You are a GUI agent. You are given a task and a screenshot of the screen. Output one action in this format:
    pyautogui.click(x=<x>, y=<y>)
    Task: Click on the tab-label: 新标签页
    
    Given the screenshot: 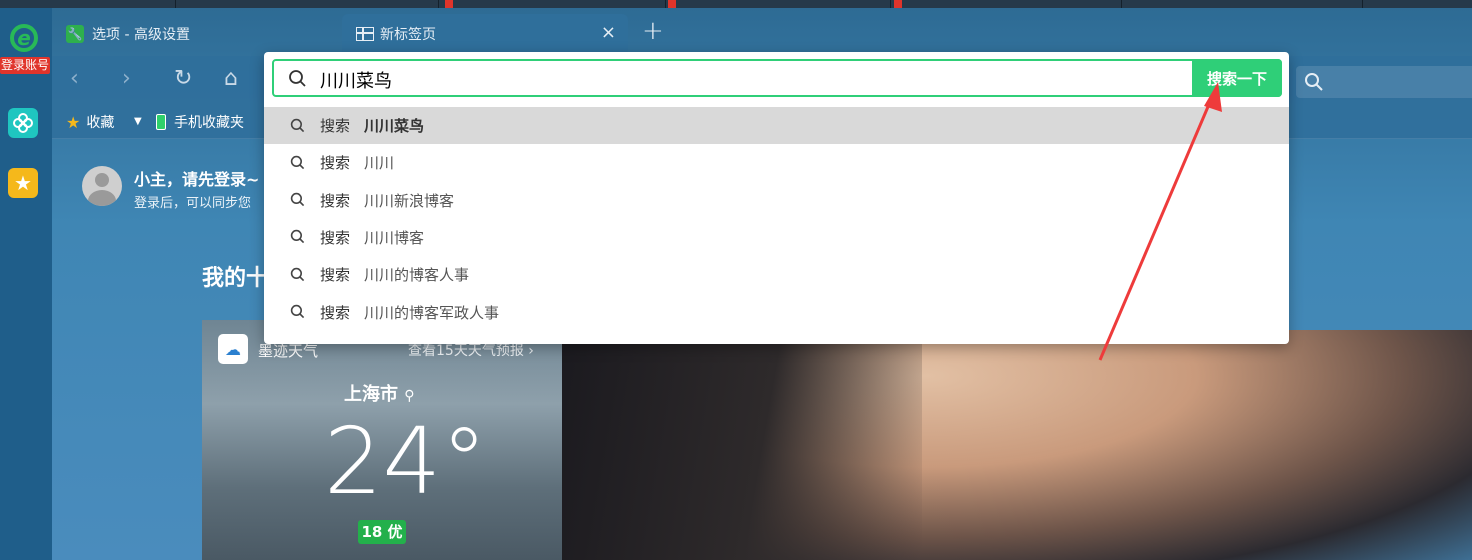 What is the action you would take?
    pyautogui.click(x=408, y=35)
    